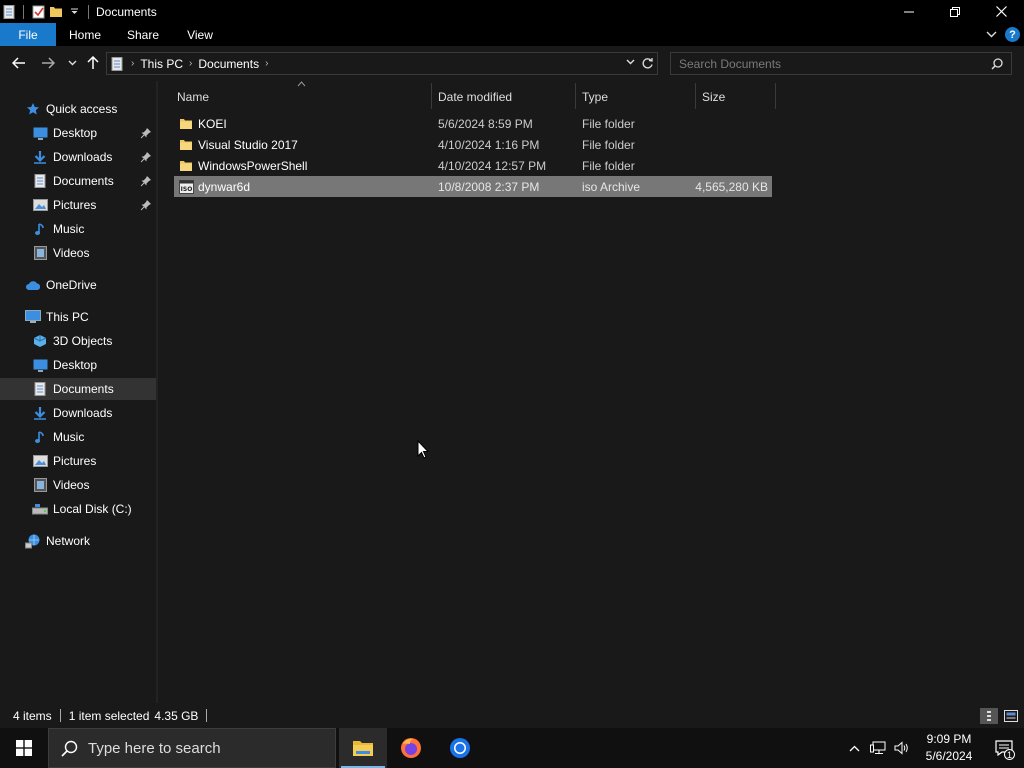 This screenshot has height=768, width=1024. Describe the element at coordinates (595, 97) in the screenshot. I see `column-header-type: Type` at that location.